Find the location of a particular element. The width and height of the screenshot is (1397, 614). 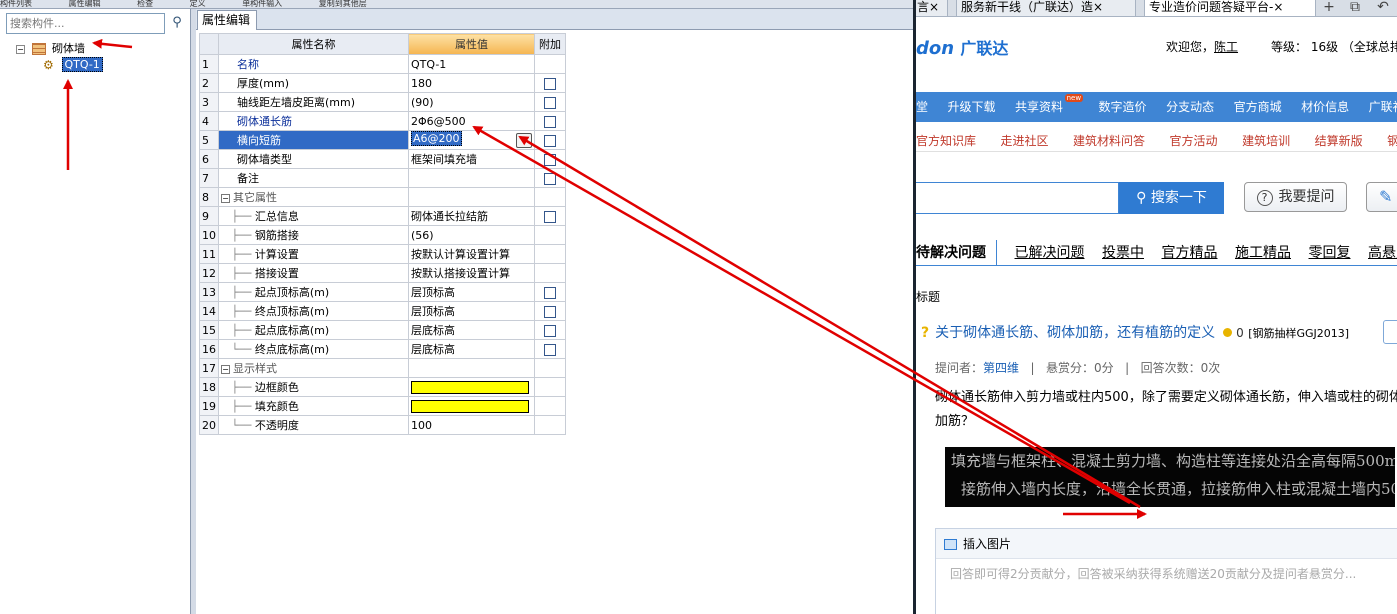

property-row: 10 ├── 钢筋搭接 (56) is located at coordinates (382, 235).